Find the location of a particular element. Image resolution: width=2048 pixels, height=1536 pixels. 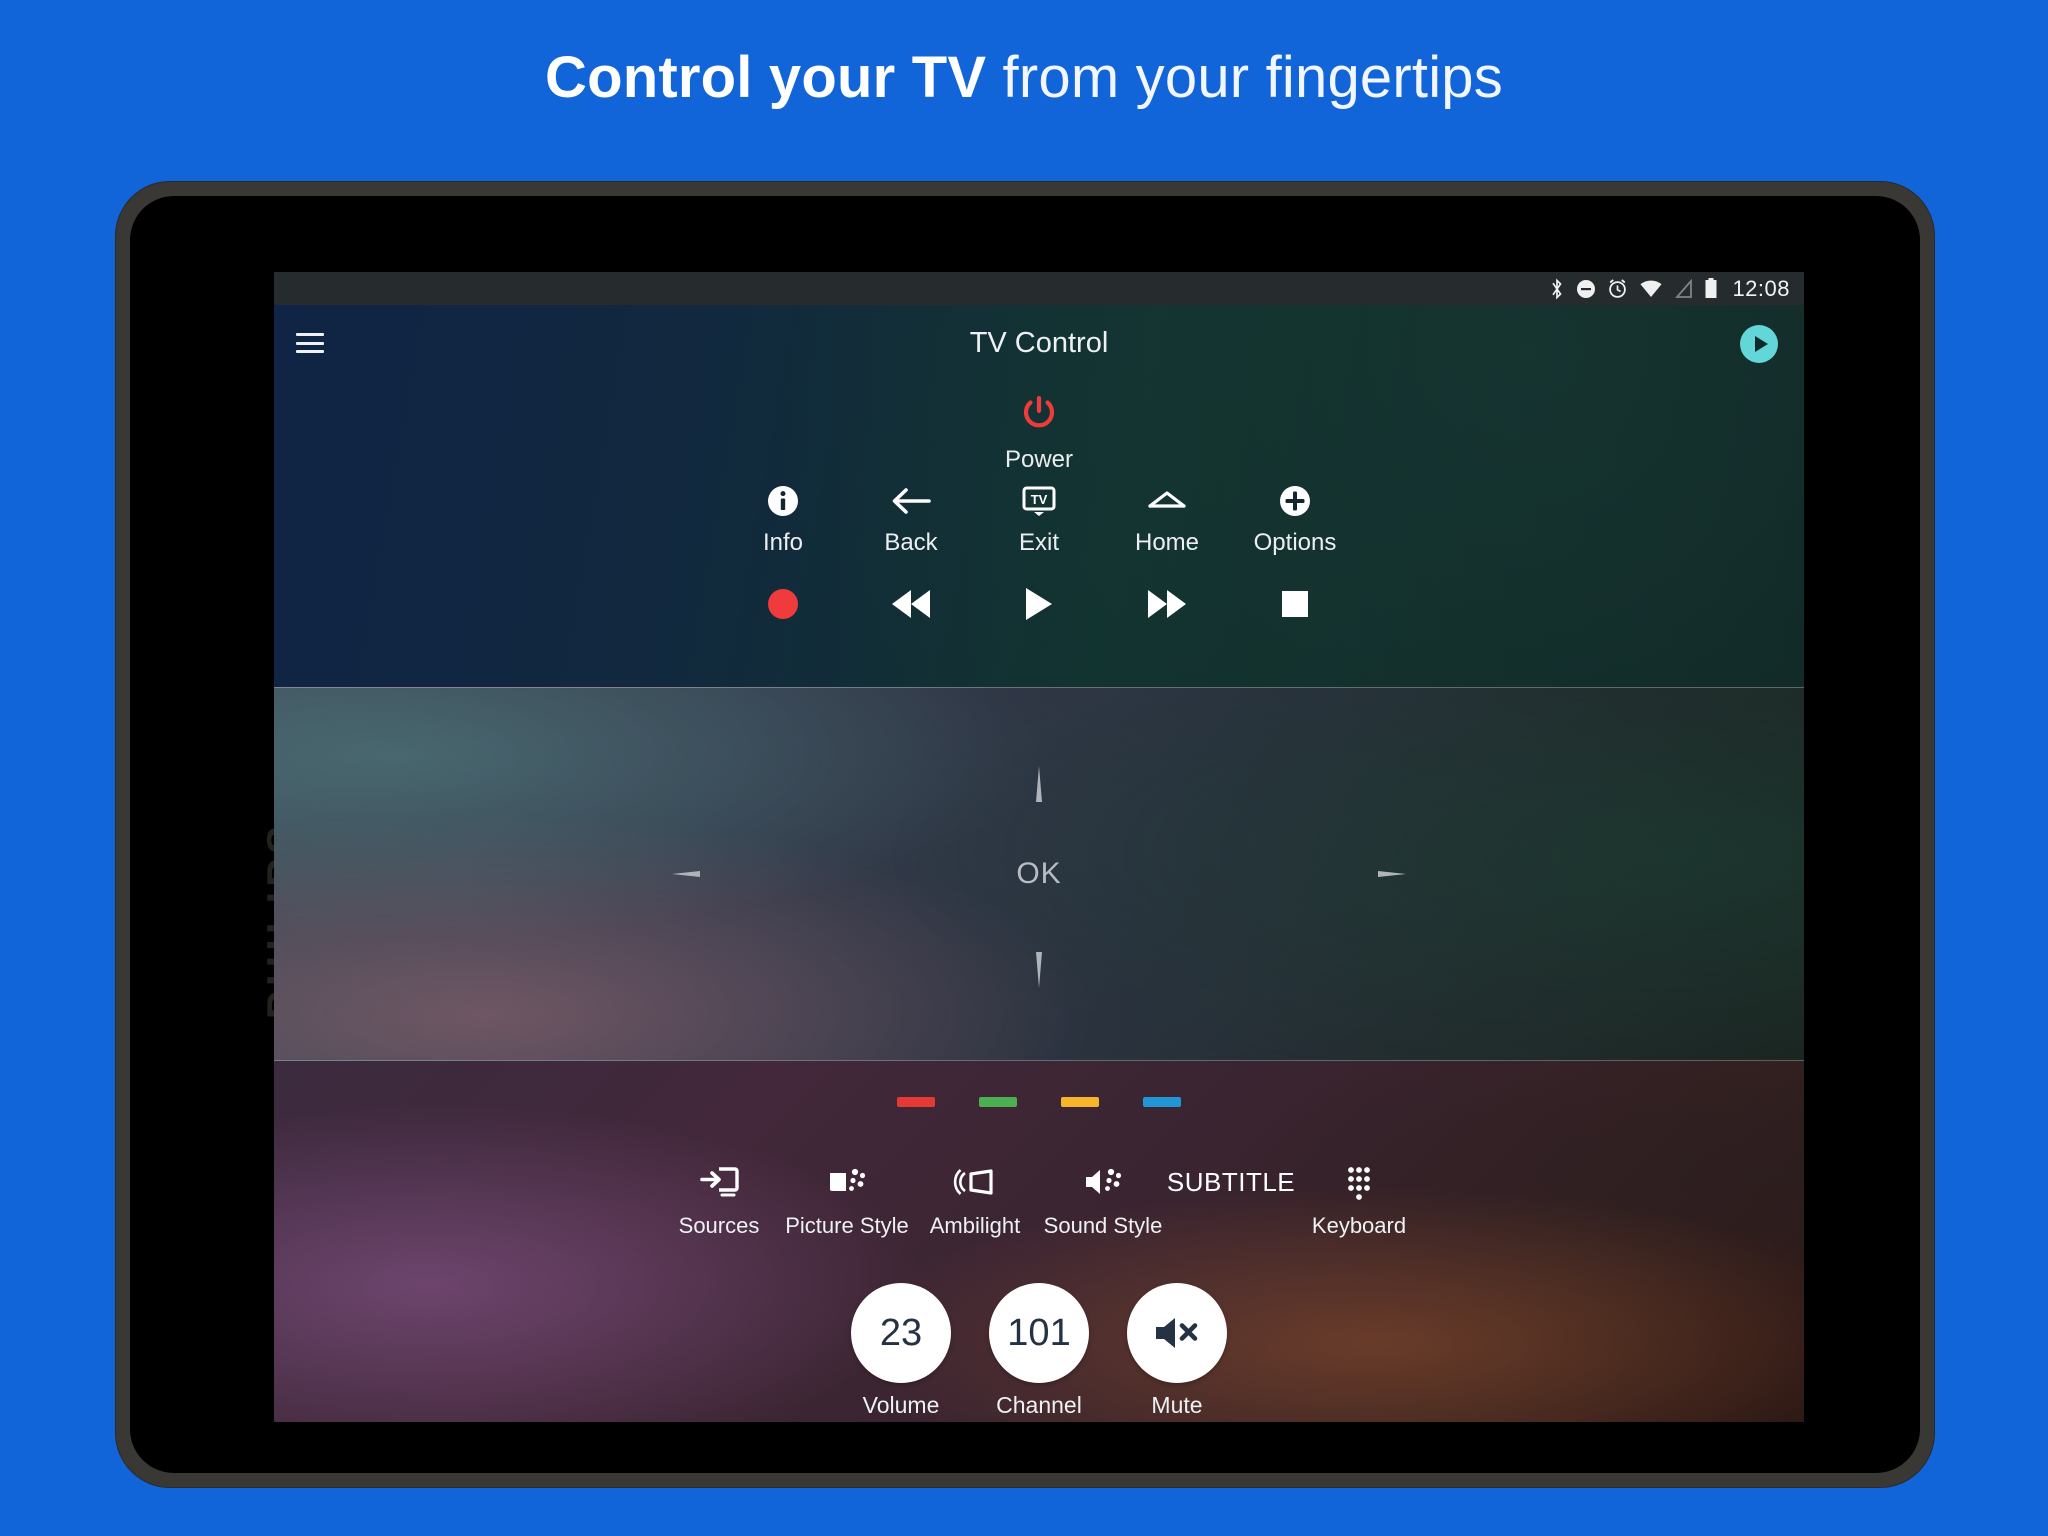

app-bar: TV Control is located at coordinates (1039, 344).